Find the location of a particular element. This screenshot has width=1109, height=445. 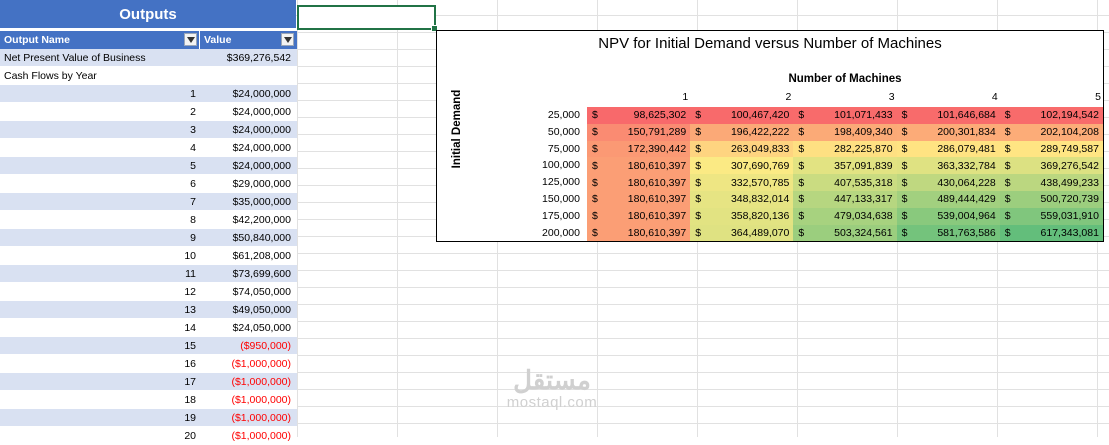

npv-cell: $559,031,910 is located at coordinates (1051, 216).